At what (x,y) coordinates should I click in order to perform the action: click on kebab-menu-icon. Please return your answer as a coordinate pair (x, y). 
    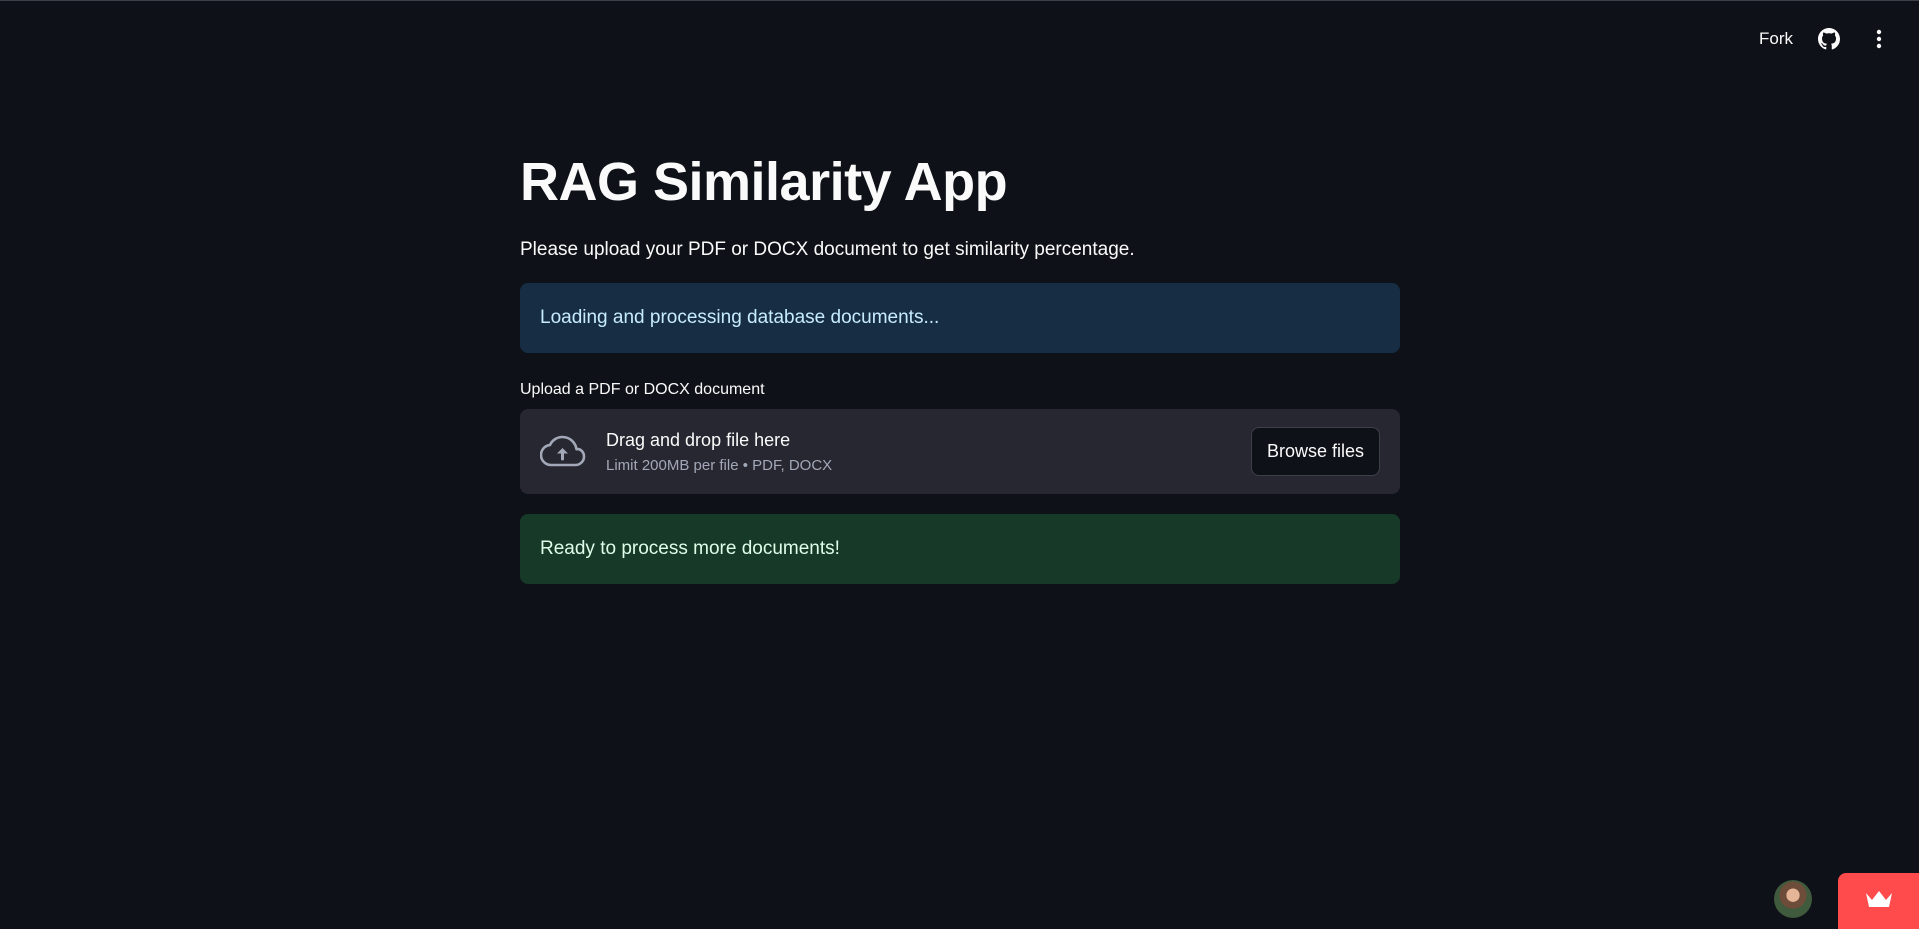
    Looking at the image, I should click on (1879, 39).